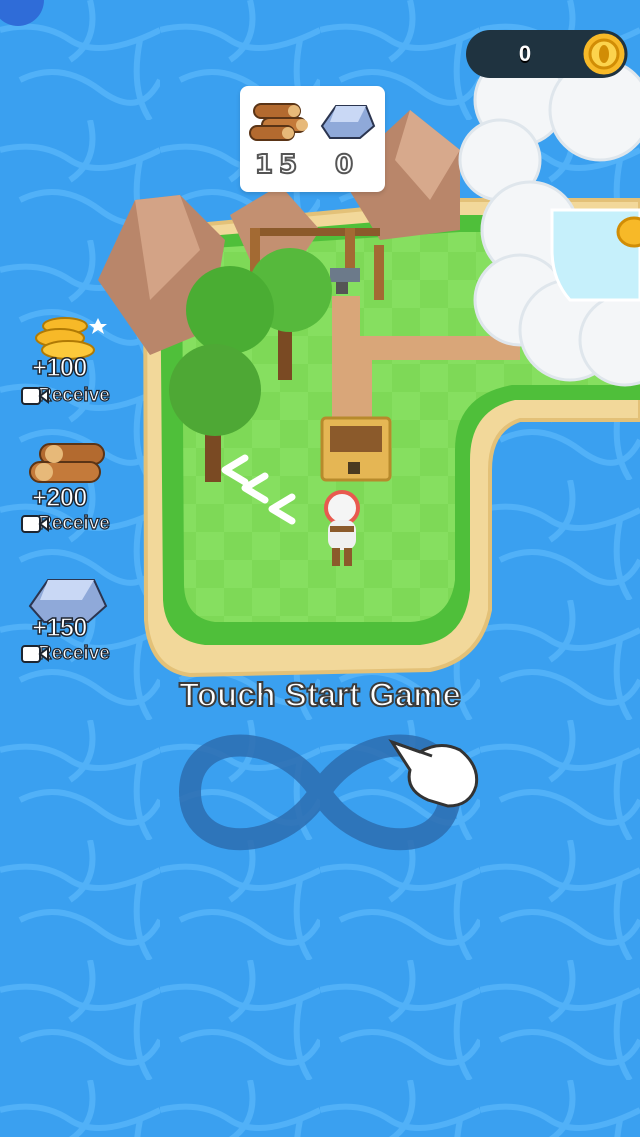 The image size is (640, 1137). Describe the element at coordinates (348, 122) in the screenshot. I see `iron-ingot-icon` at that location.